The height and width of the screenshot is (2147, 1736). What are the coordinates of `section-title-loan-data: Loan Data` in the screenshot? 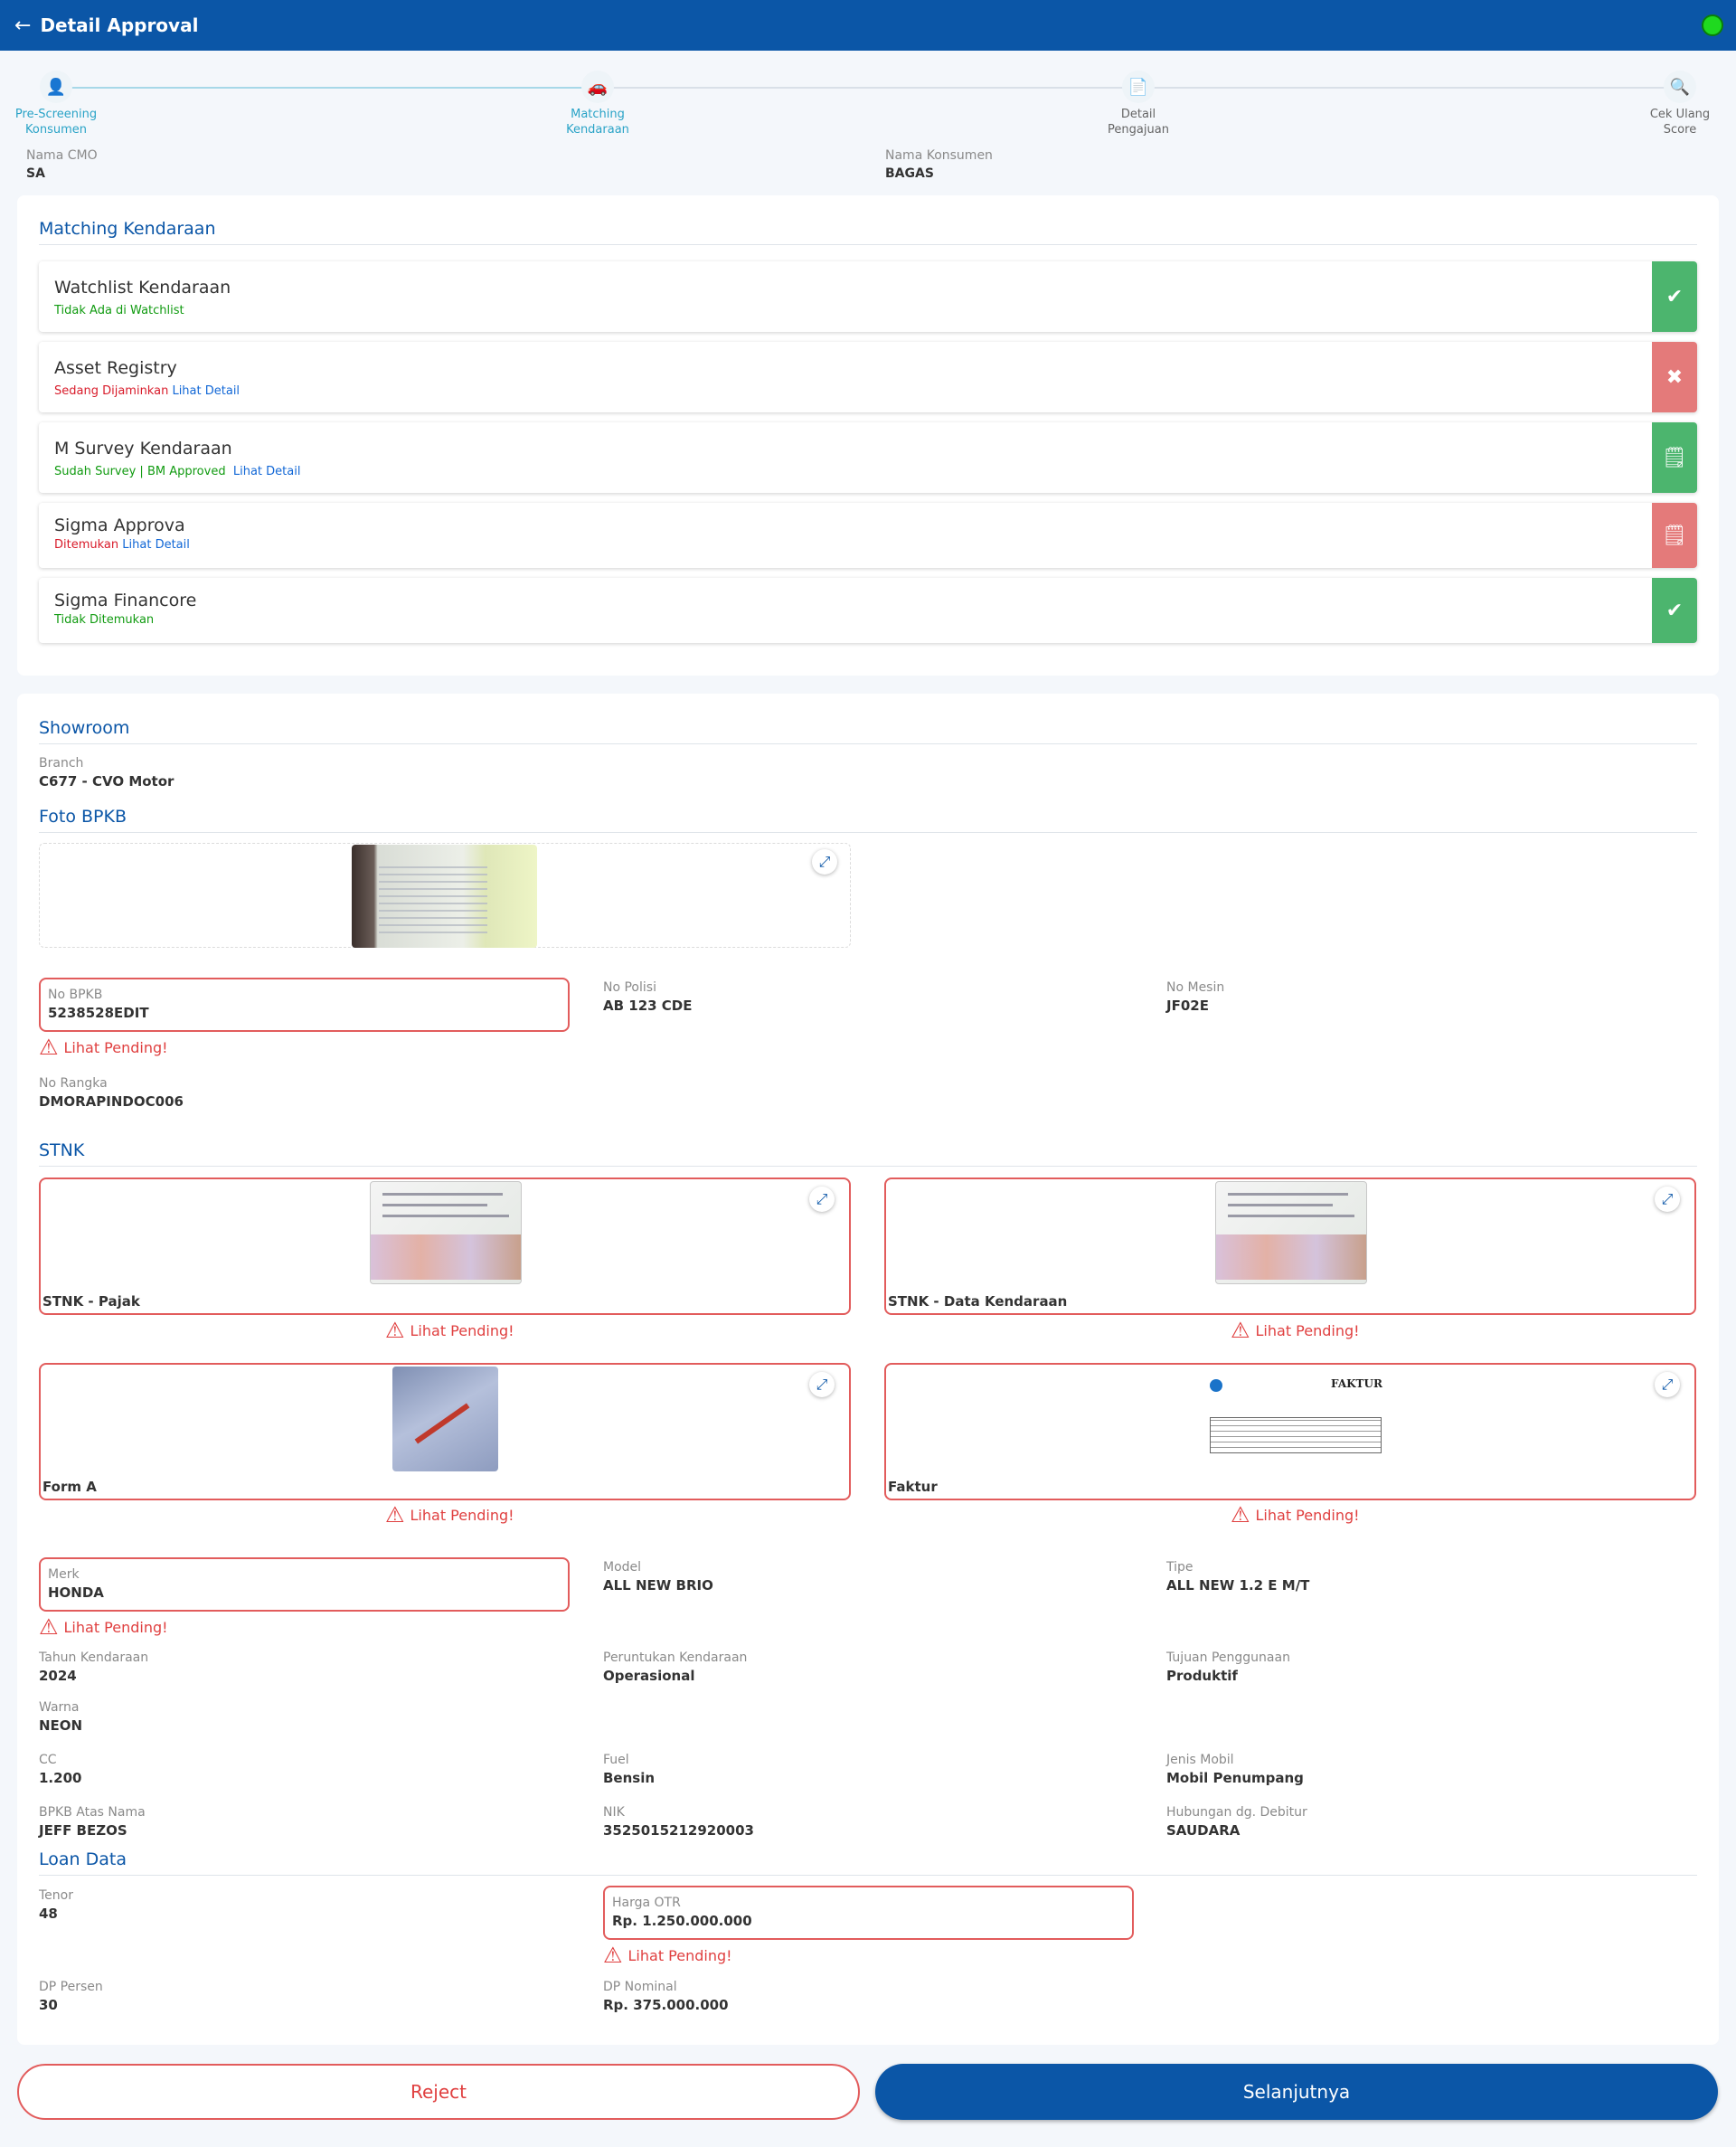 It's located at (868, 1862).